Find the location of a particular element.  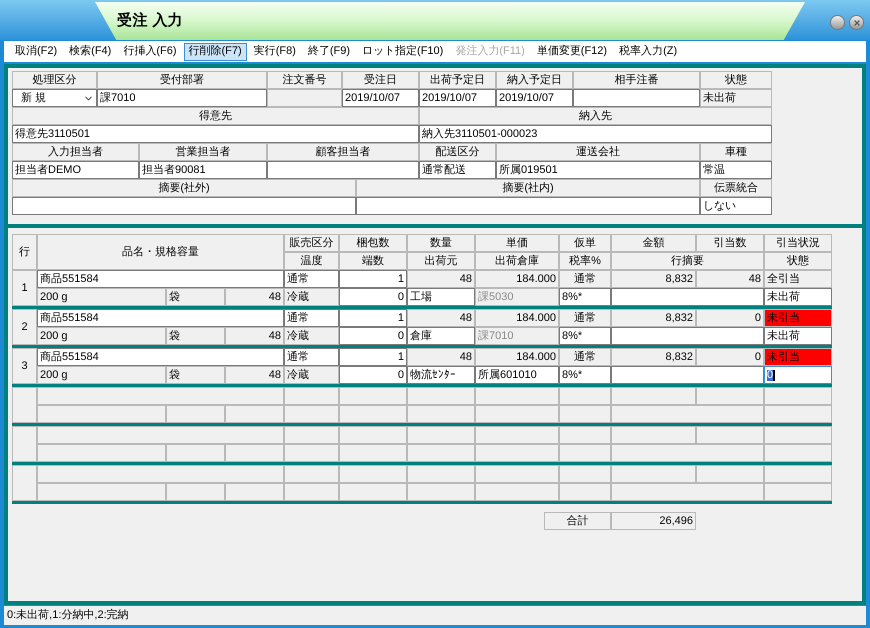

column-header: 梱包数 is located at coordinates (373, 243).